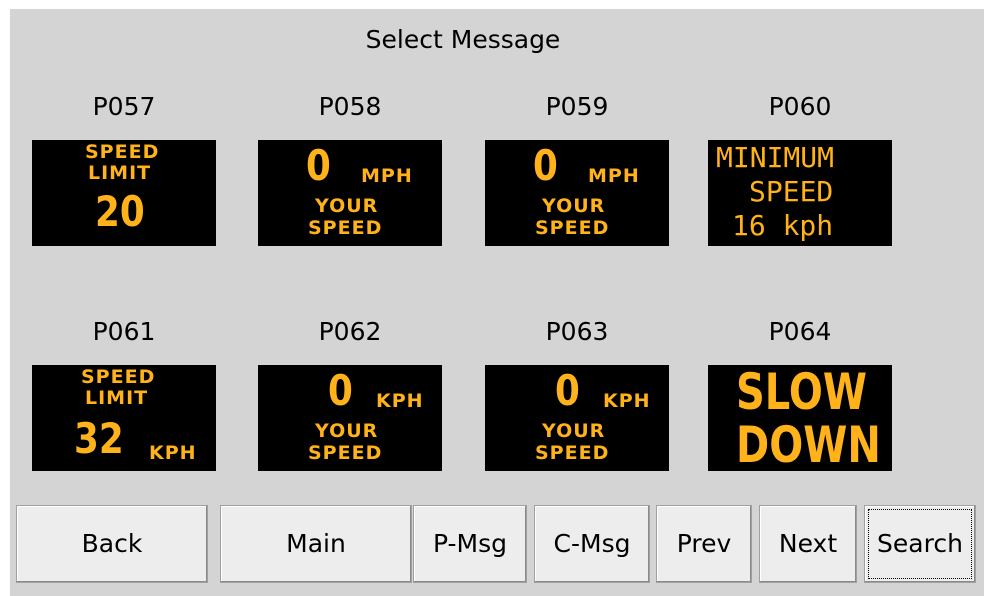 Image resolution: width=984 pixels, height=596 pixels. Describe the element at coordinates (800, 106) in the screenshot. I see `message-code: P060` at that location.